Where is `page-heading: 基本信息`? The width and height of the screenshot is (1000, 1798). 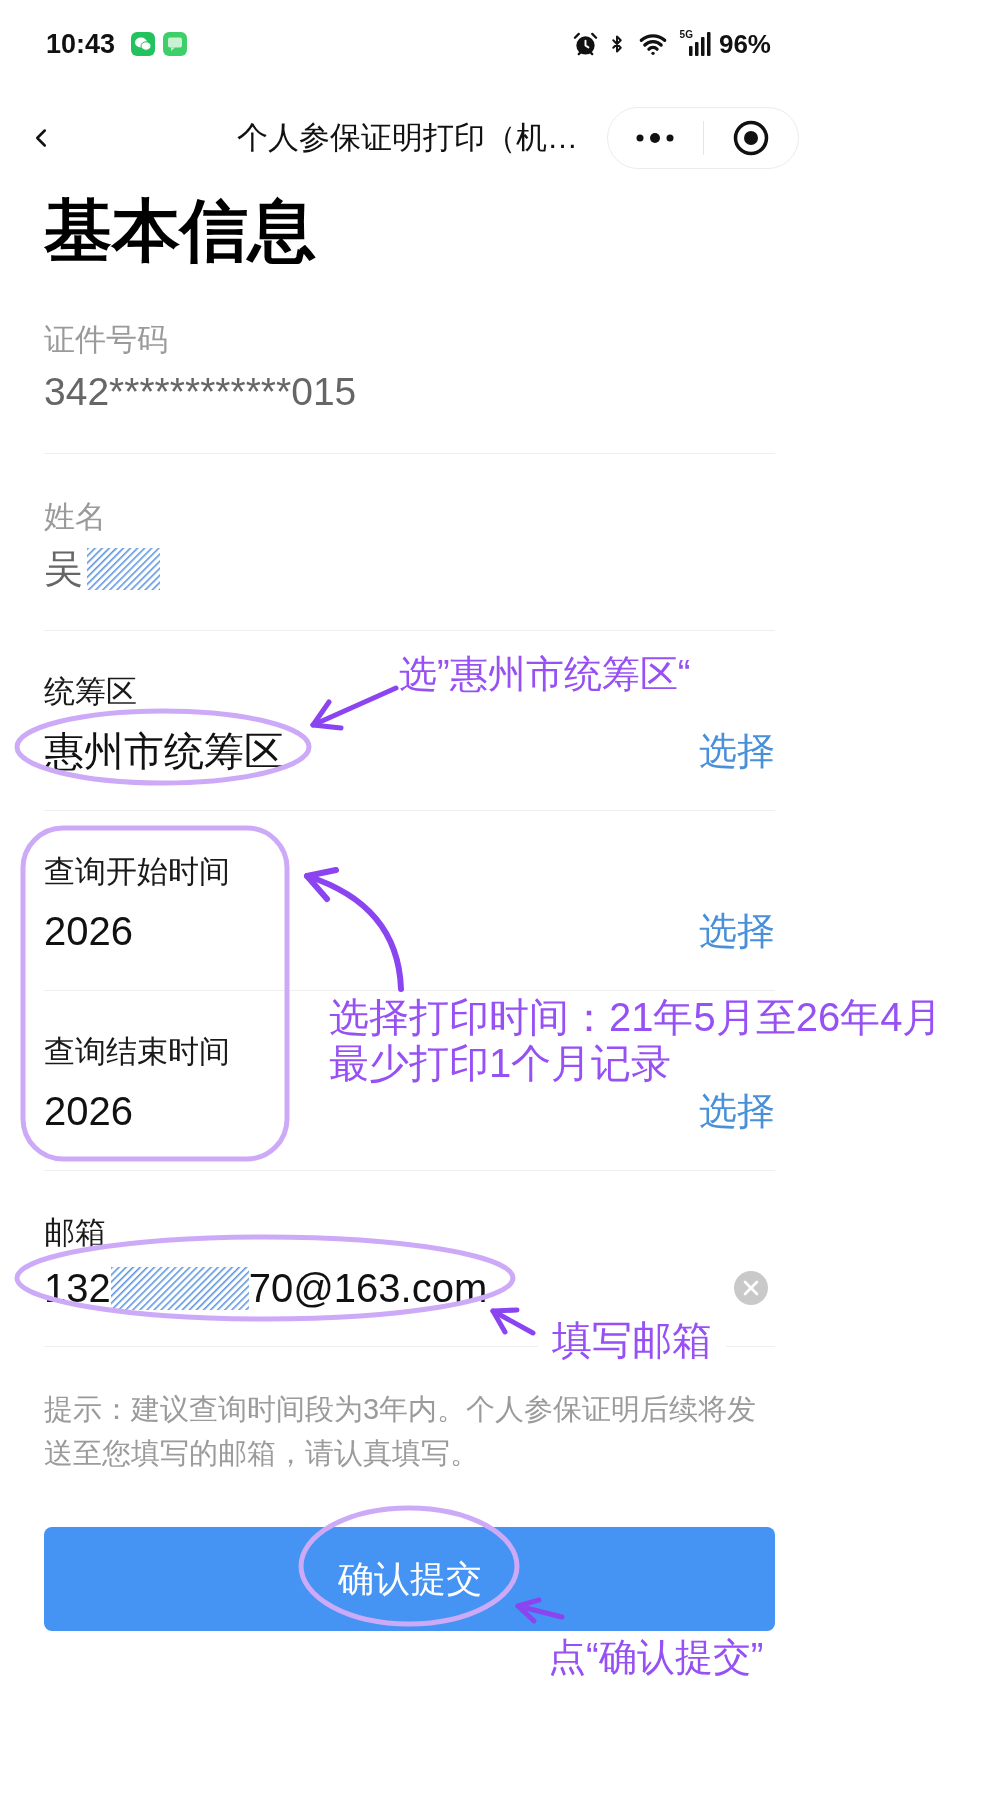 page-heading: 基本信息 is located at coordinates (180, 230).